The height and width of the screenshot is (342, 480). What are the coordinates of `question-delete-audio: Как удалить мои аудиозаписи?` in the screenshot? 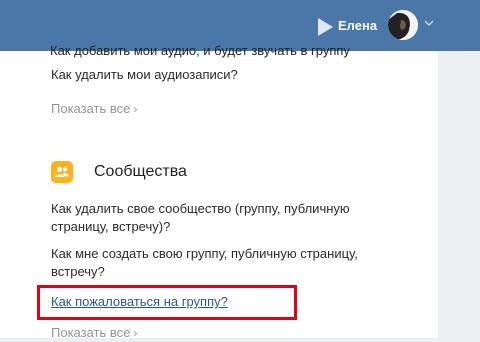 It's located at (221, 75).